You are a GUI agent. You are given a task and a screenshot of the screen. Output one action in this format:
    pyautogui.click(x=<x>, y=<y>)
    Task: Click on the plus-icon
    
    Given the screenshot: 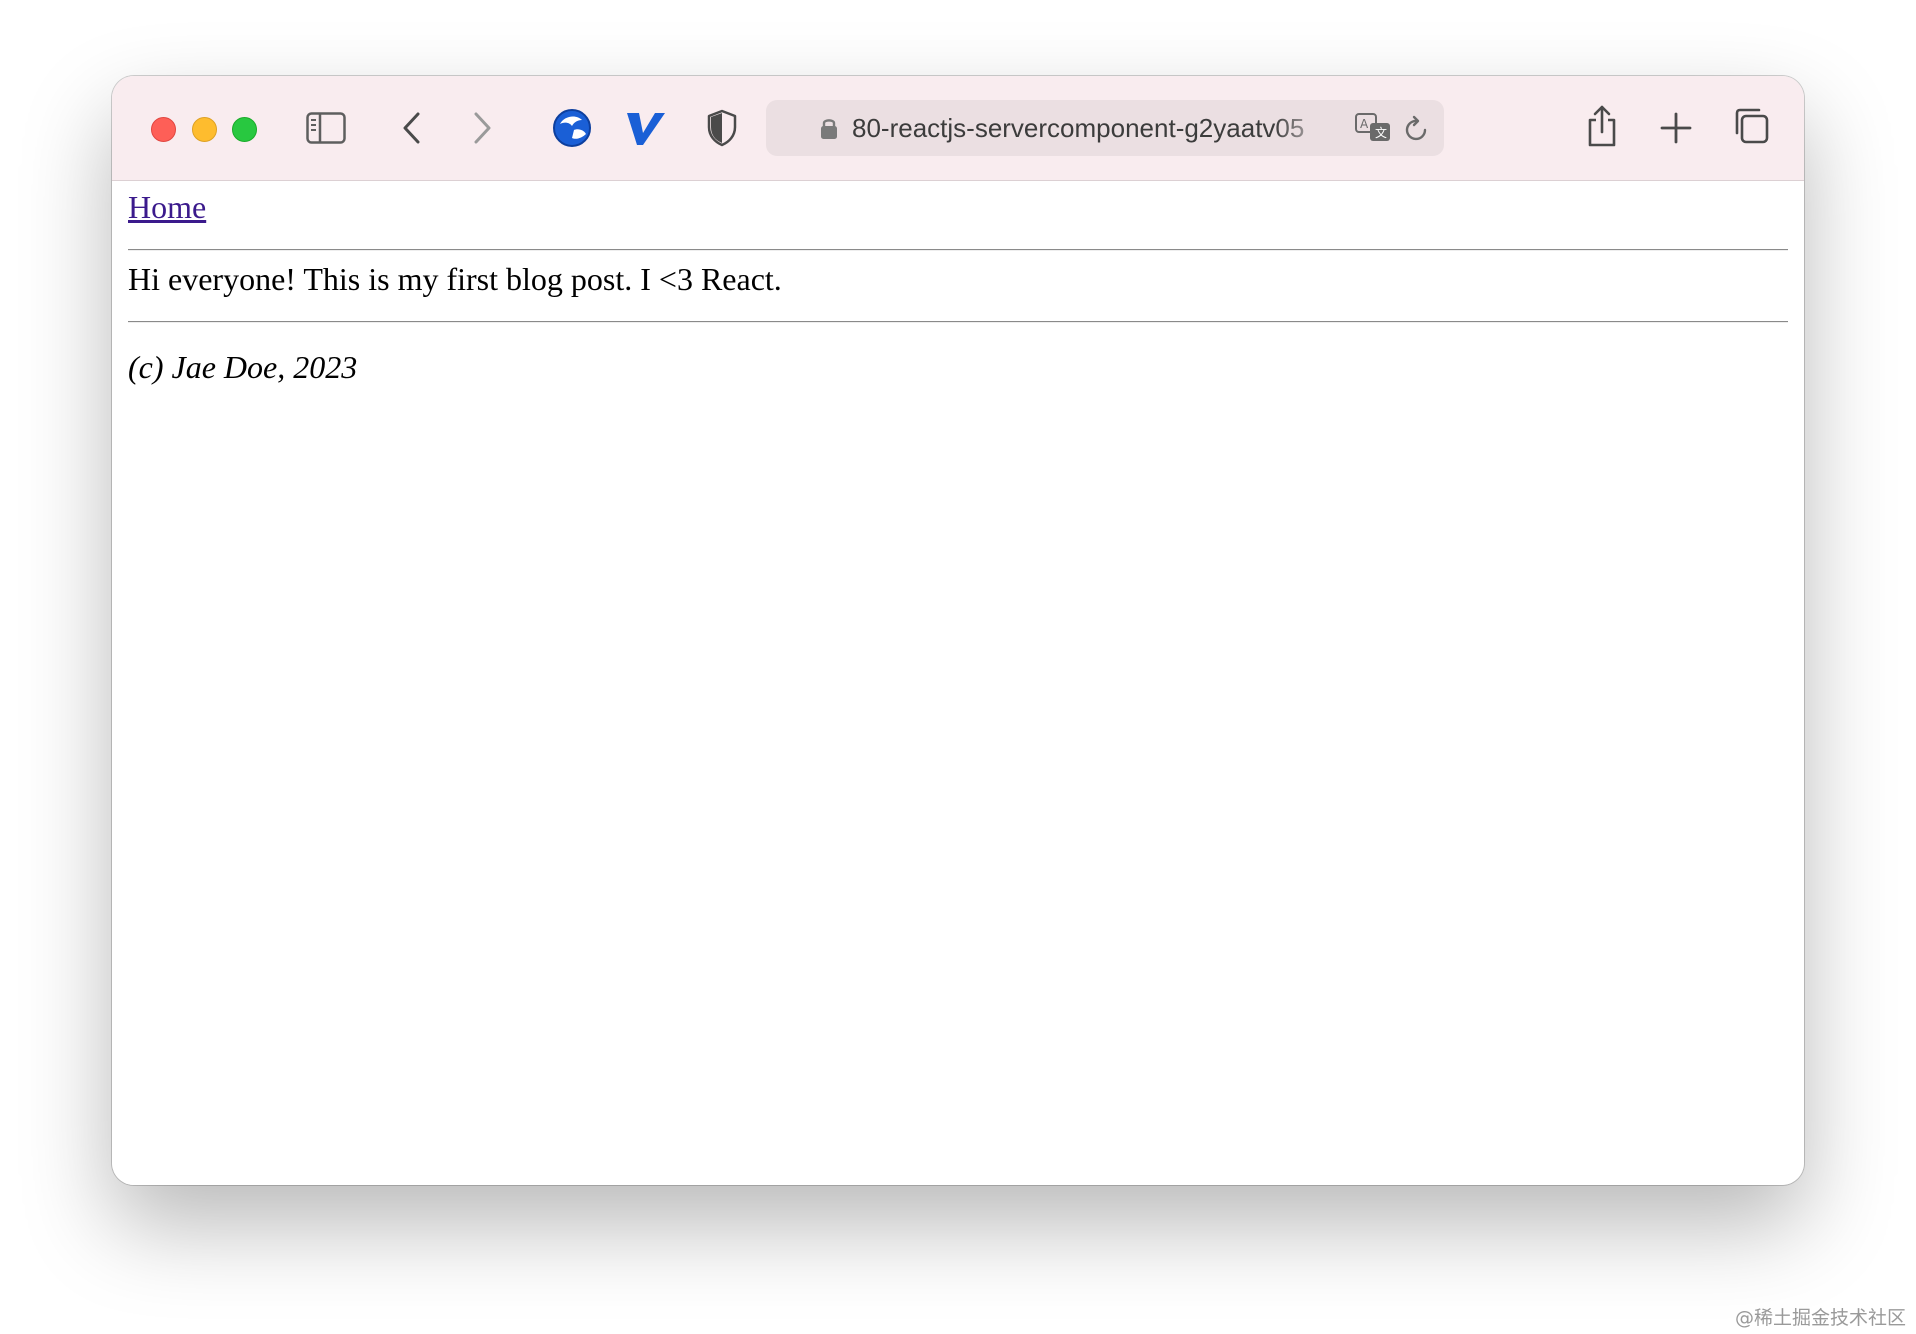 What is the action you would take?
    pyautogui.click(x=1676, y=128)
    